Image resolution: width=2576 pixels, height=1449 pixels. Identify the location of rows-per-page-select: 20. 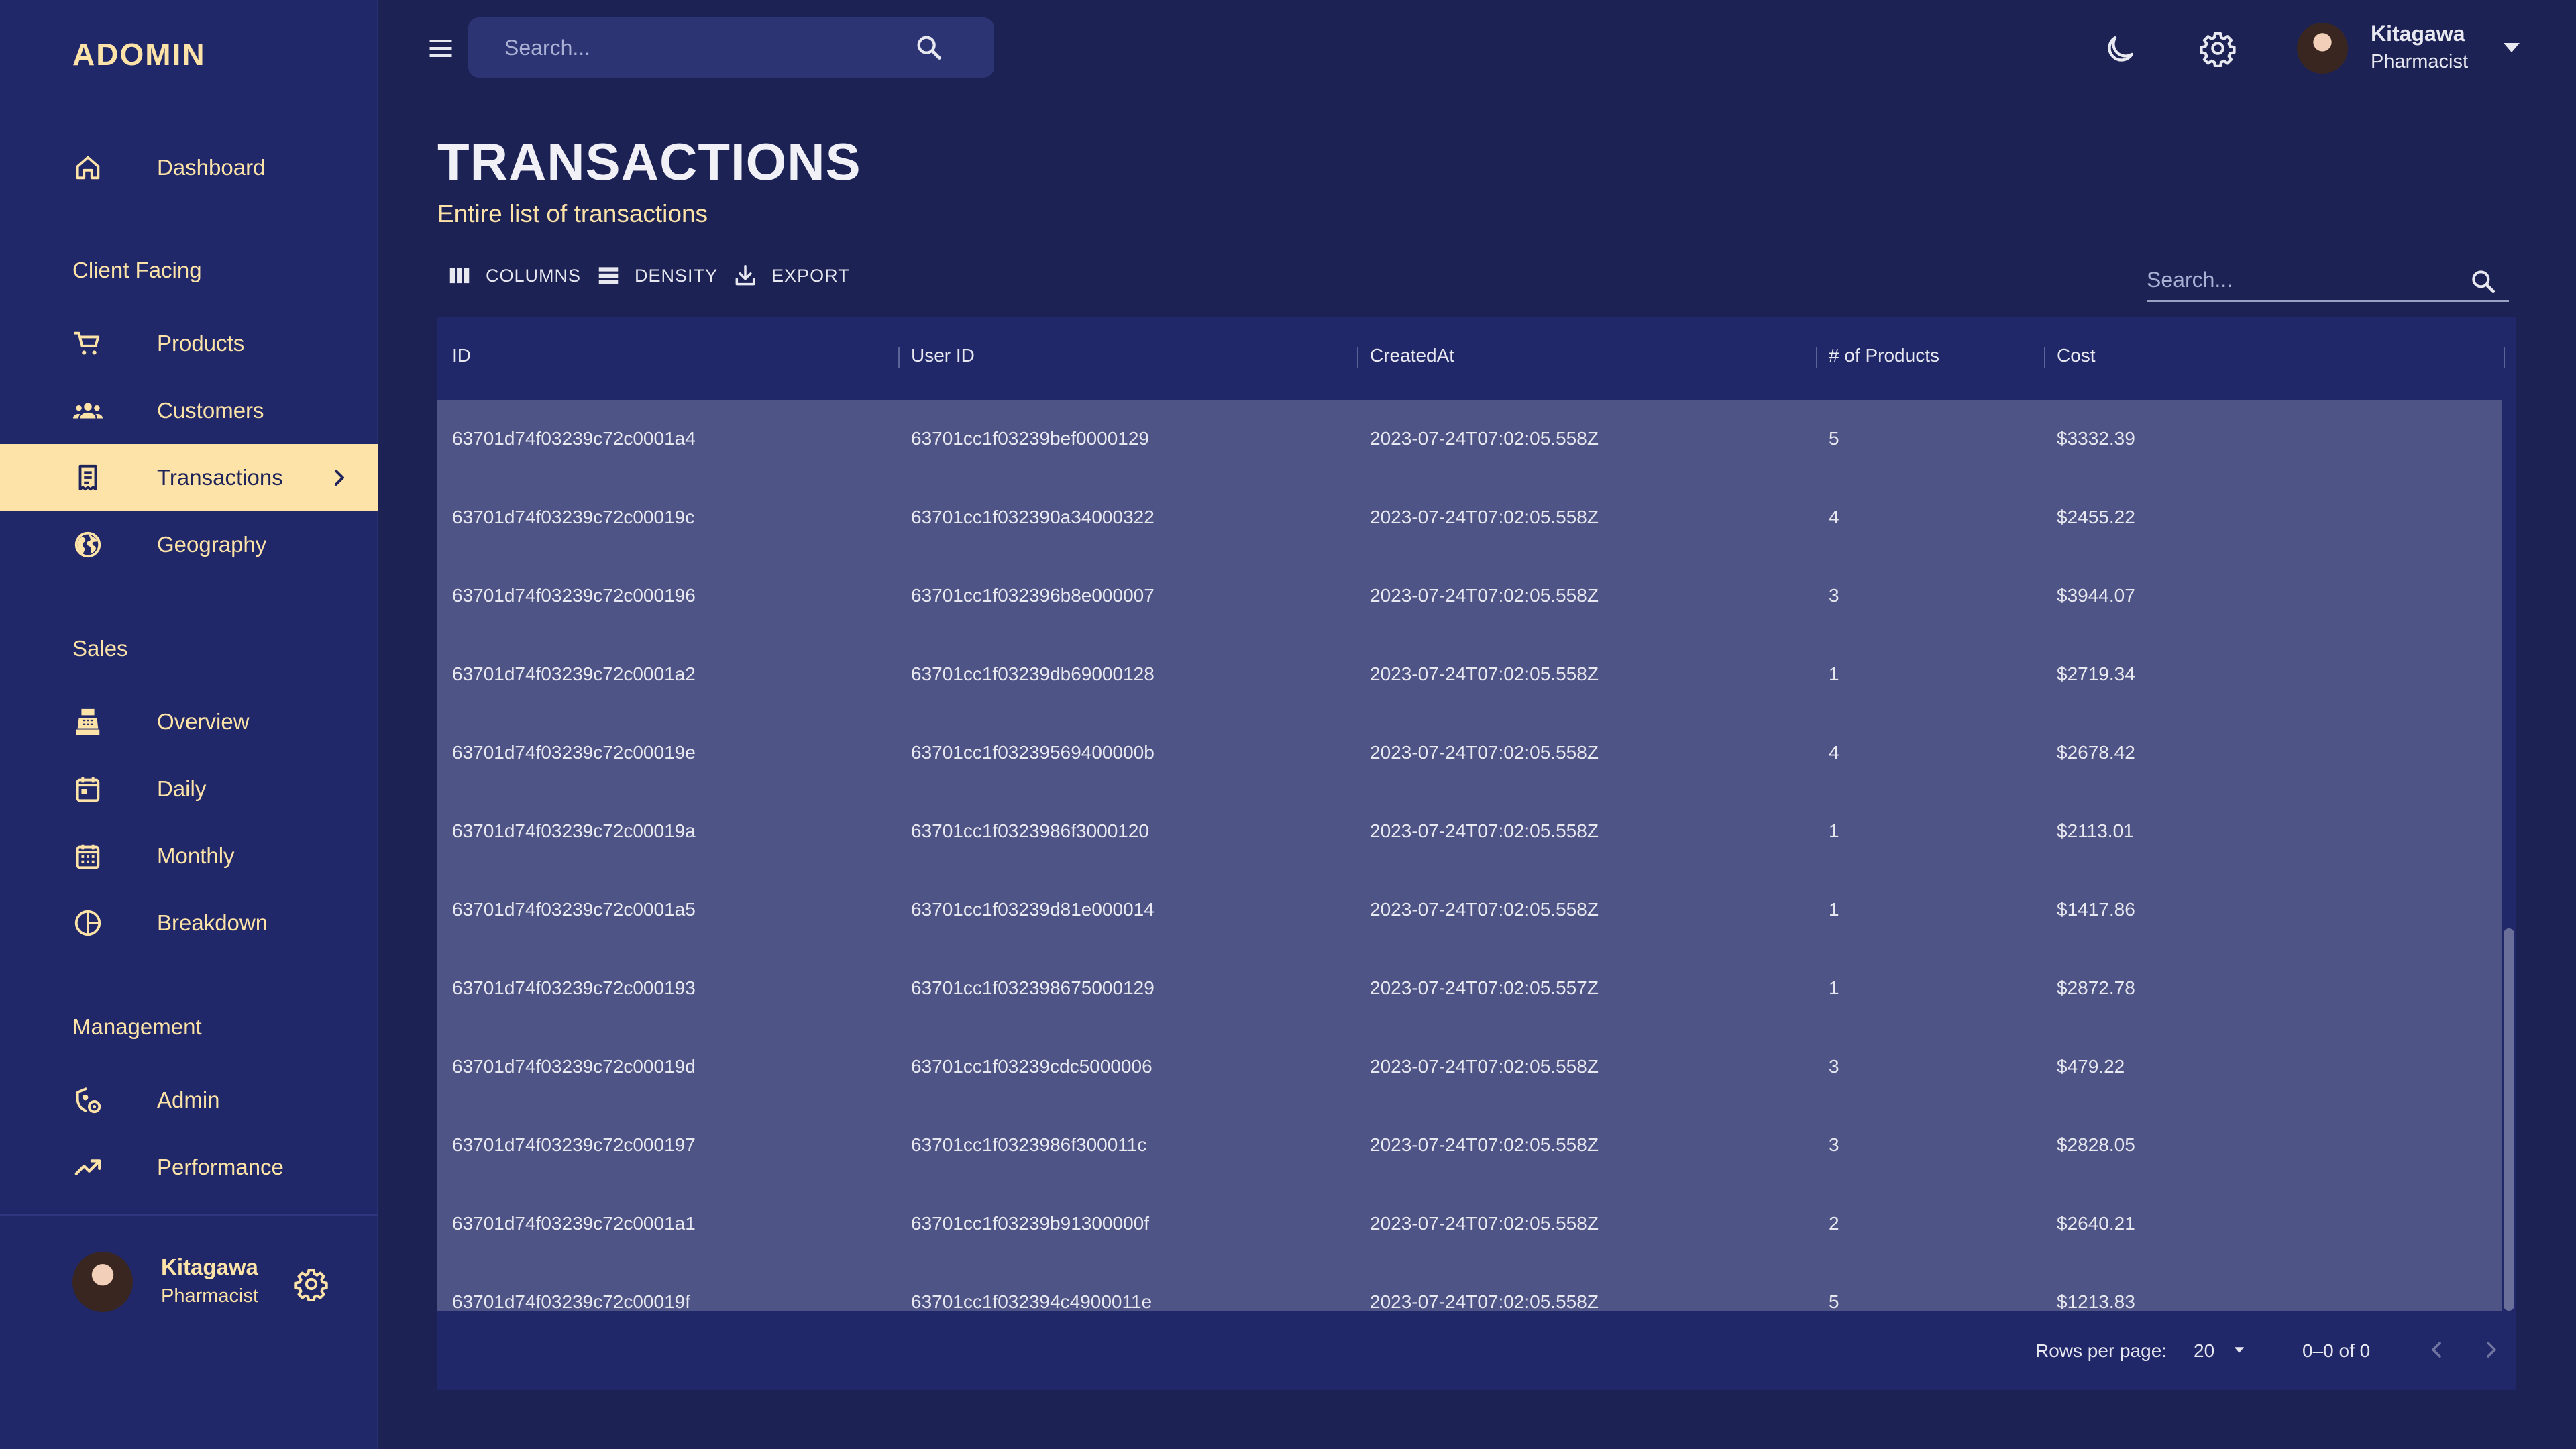
(2224, 1351).